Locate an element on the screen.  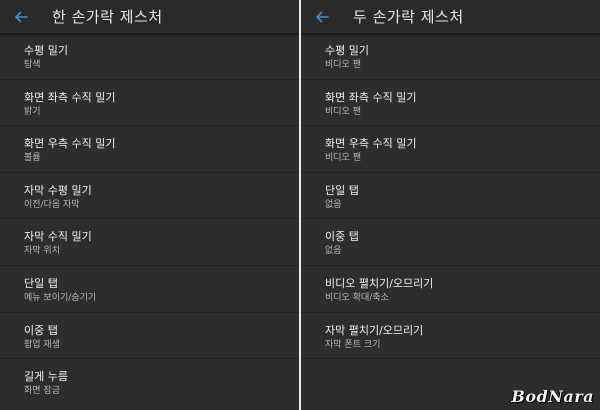
list-item: 비디오 펼치기/오므리기 비디오 확대/축소 is located at coordinates (450, 289).